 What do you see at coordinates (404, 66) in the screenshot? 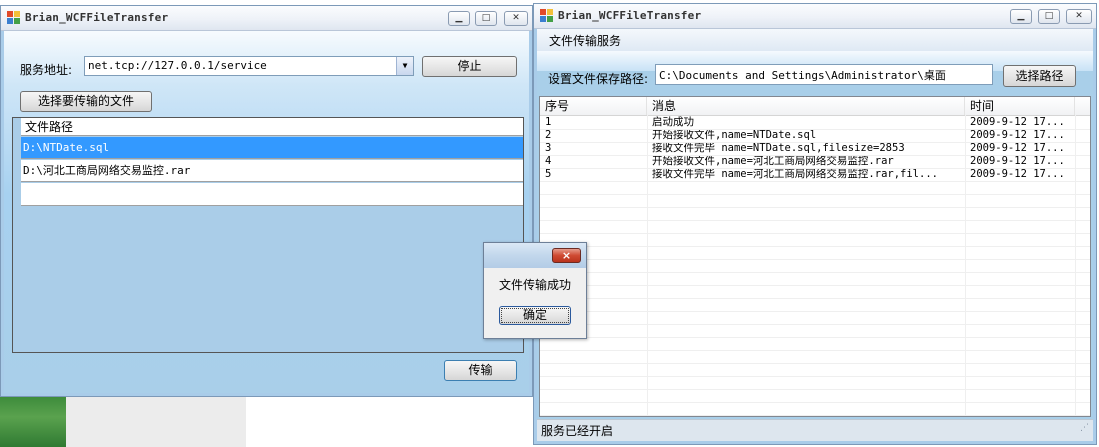
I see `chevron-down-icon: ▼` at bounding box center [404, 66].